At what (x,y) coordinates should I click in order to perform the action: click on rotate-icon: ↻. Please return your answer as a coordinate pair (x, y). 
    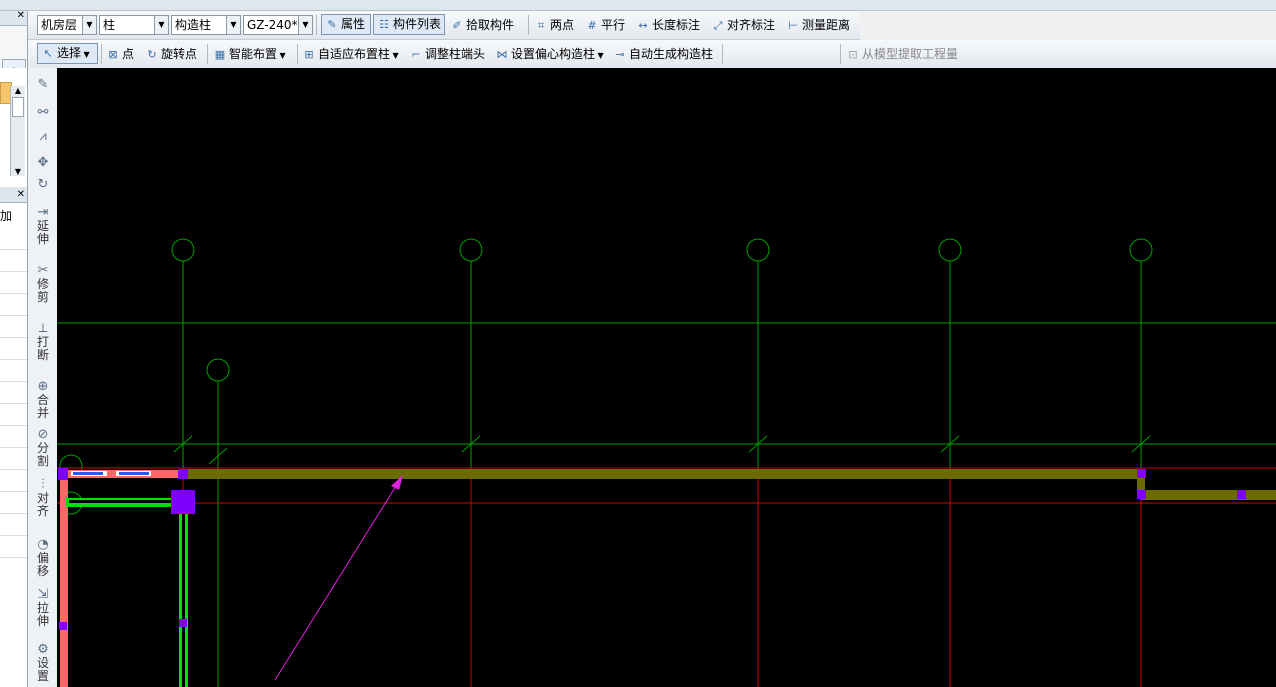
    Looking at the image, I should click on (43, 184).